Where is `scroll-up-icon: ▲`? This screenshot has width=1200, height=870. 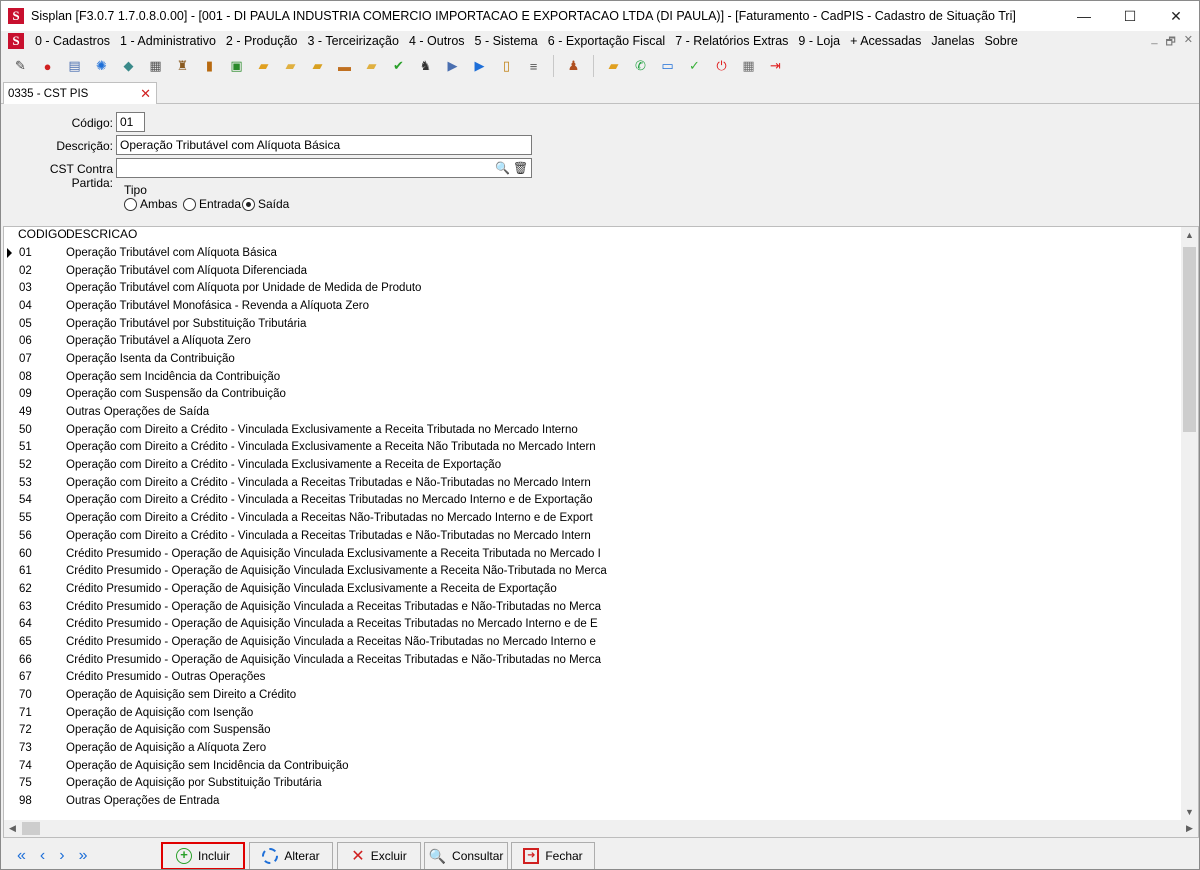 scroll-up-icon: ▲ is located at coordinates (1189, 235).